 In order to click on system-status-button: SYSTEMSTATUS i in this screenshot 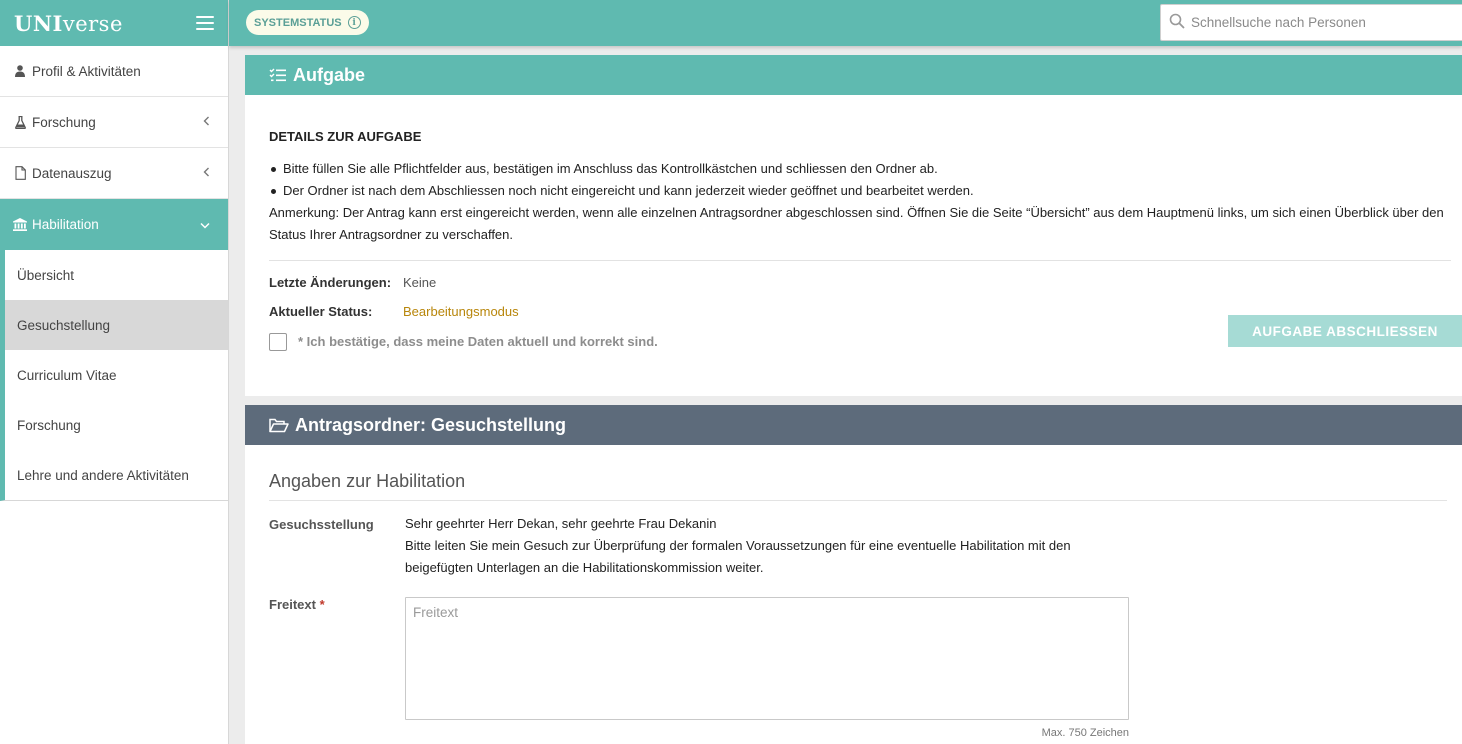, I will do `click(307, 22)`.